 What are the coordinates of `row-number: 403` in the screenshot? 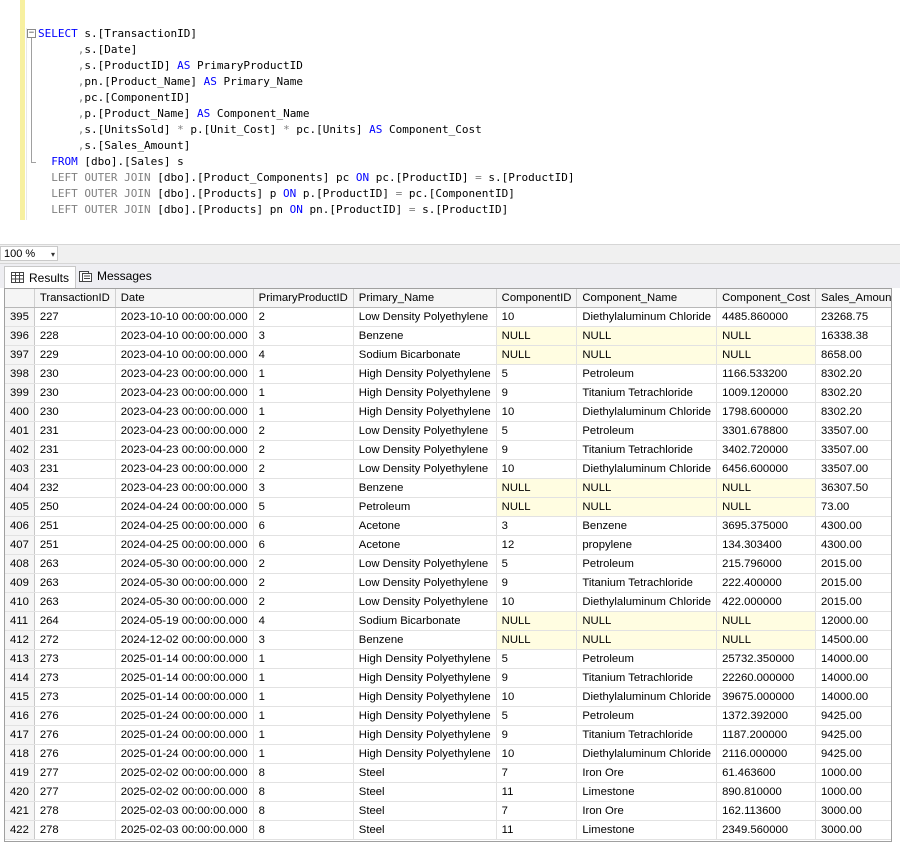 It's located at (20, 469).